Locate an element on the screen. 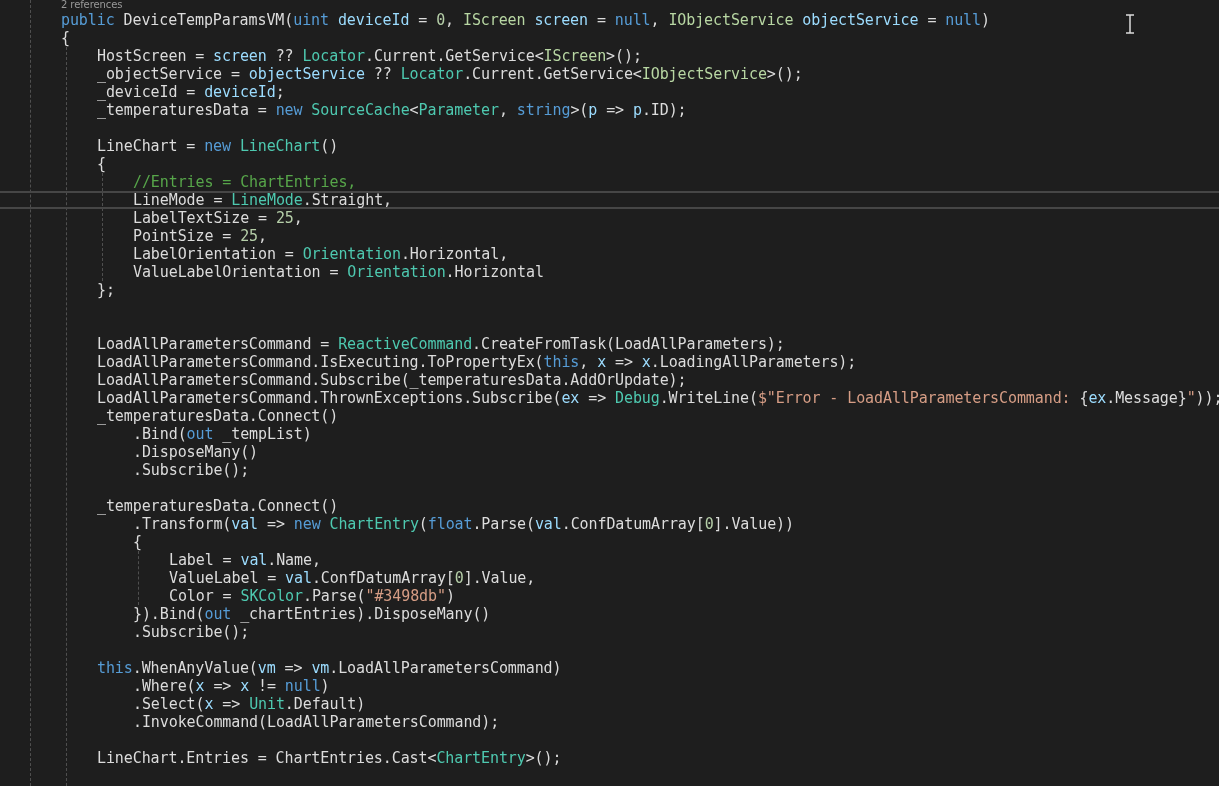  code-line: LineChart.Entries = ChartEntries.Cast<ChartEntry>(); is located at coordinates (329, 758).